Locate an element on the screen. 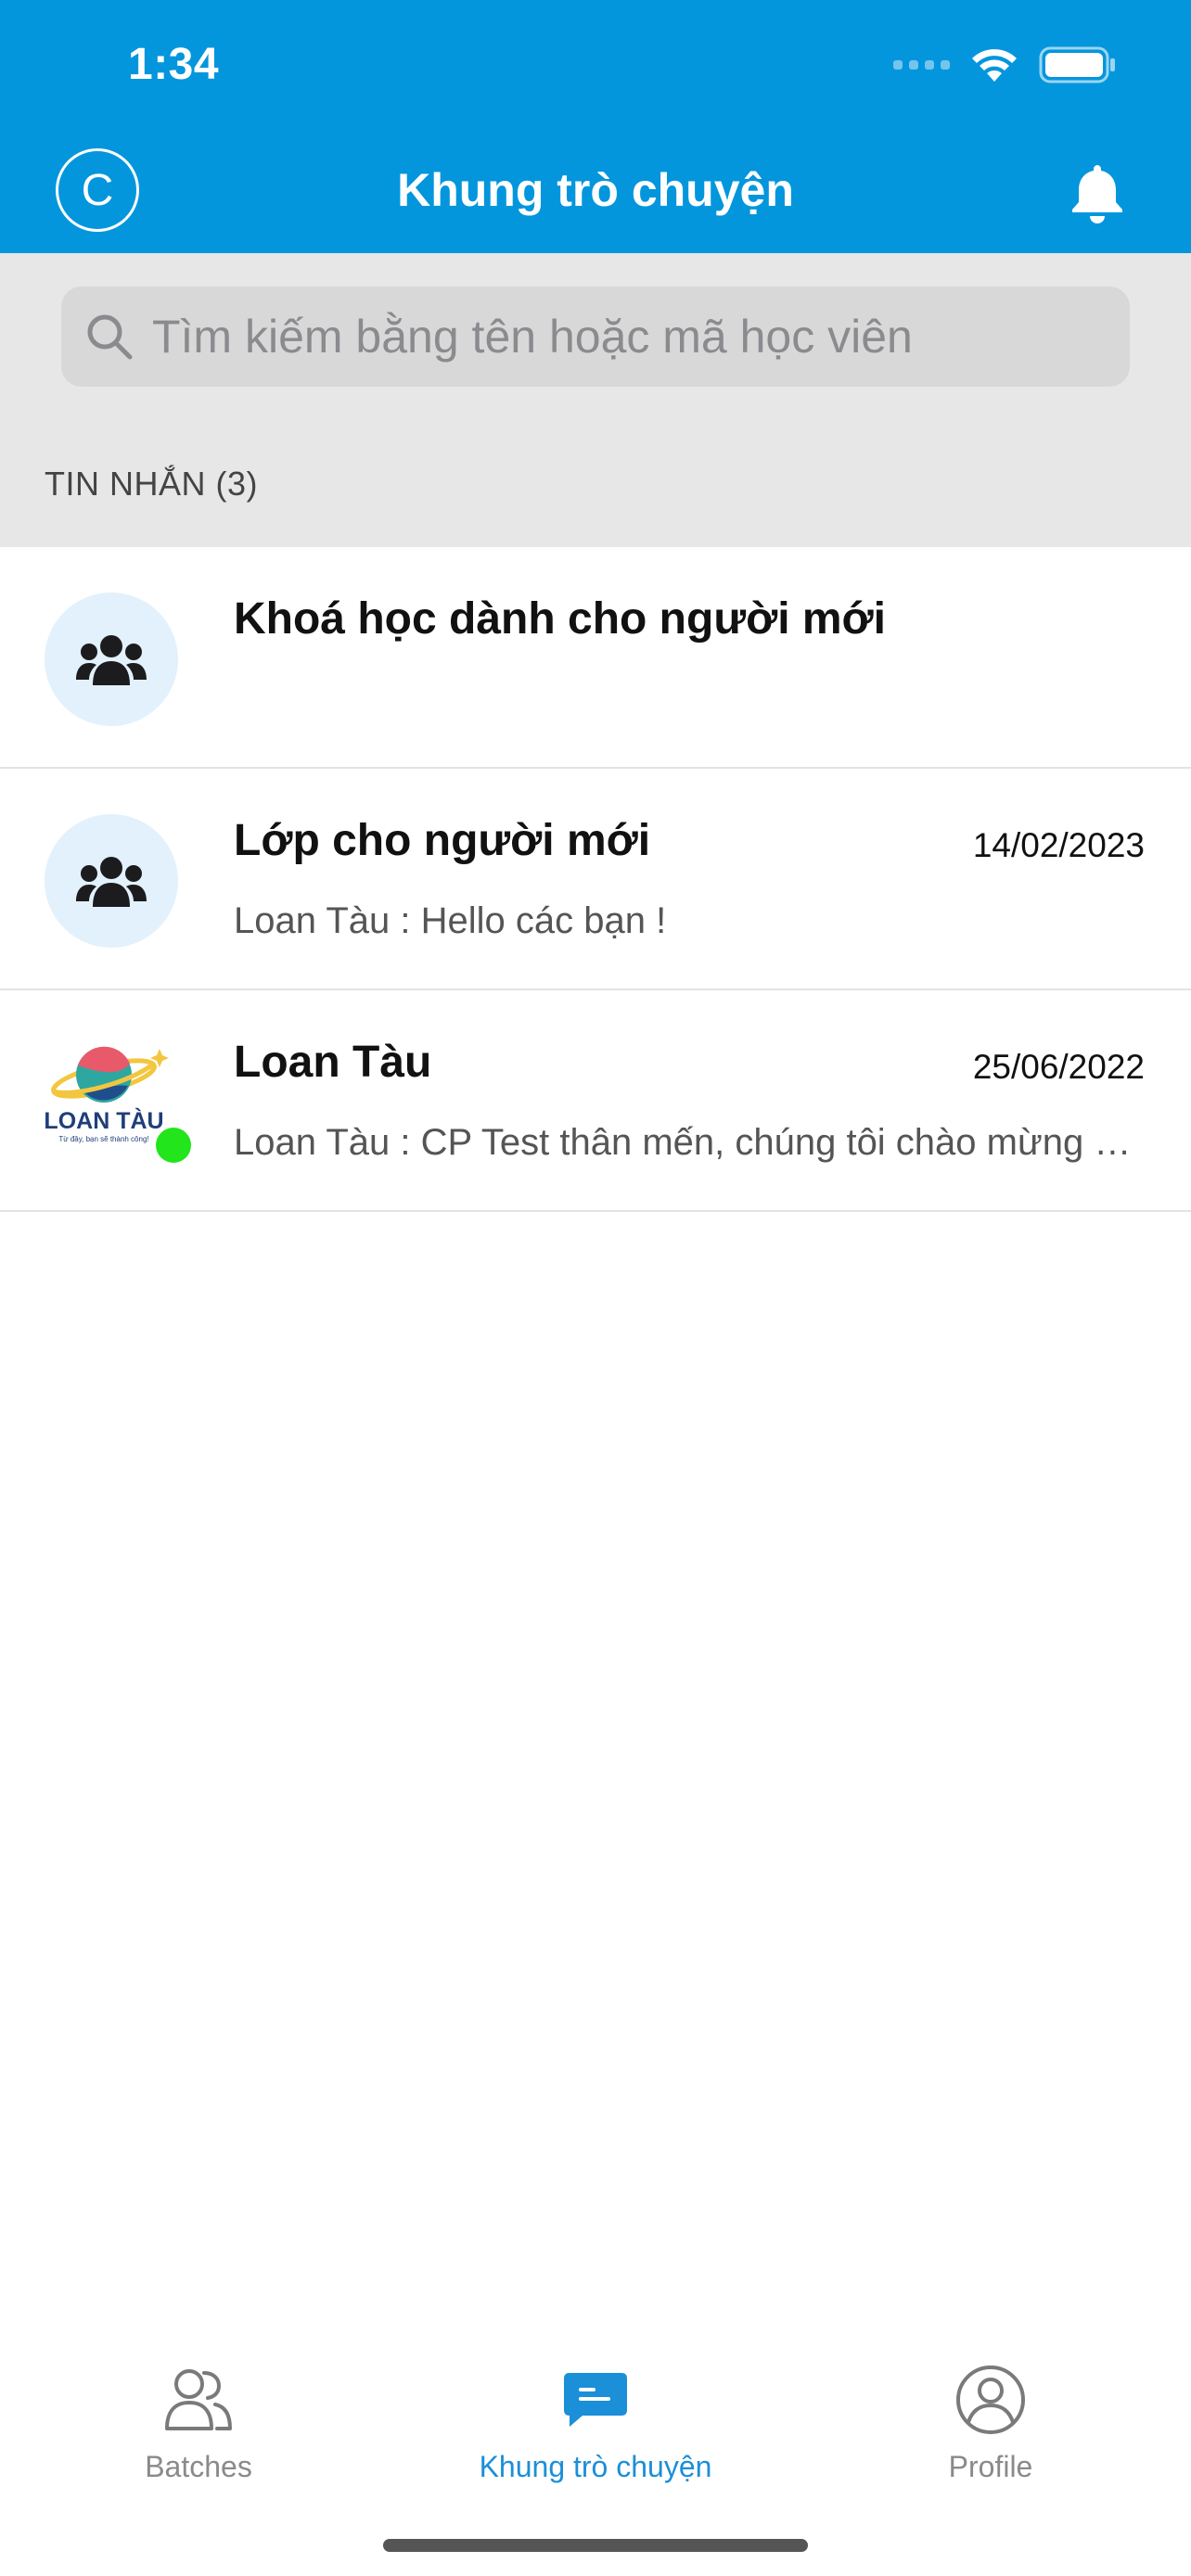  online-status-dot is located at coordinates (173, 1145).